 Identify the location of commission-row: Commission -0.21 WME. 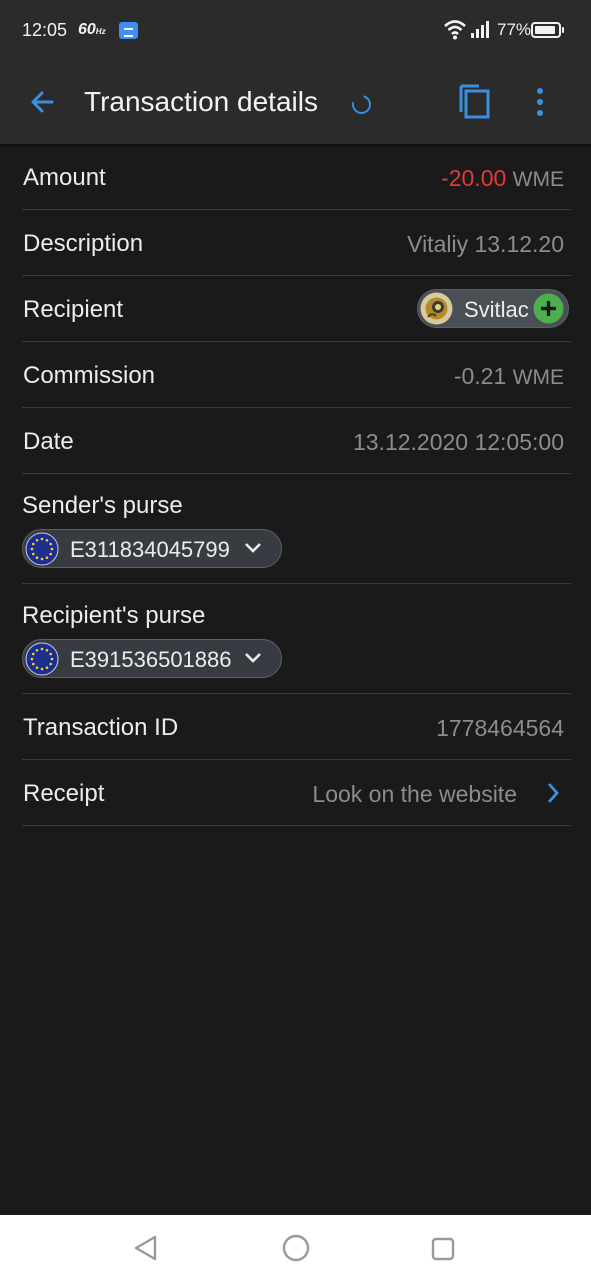
(296, 375).